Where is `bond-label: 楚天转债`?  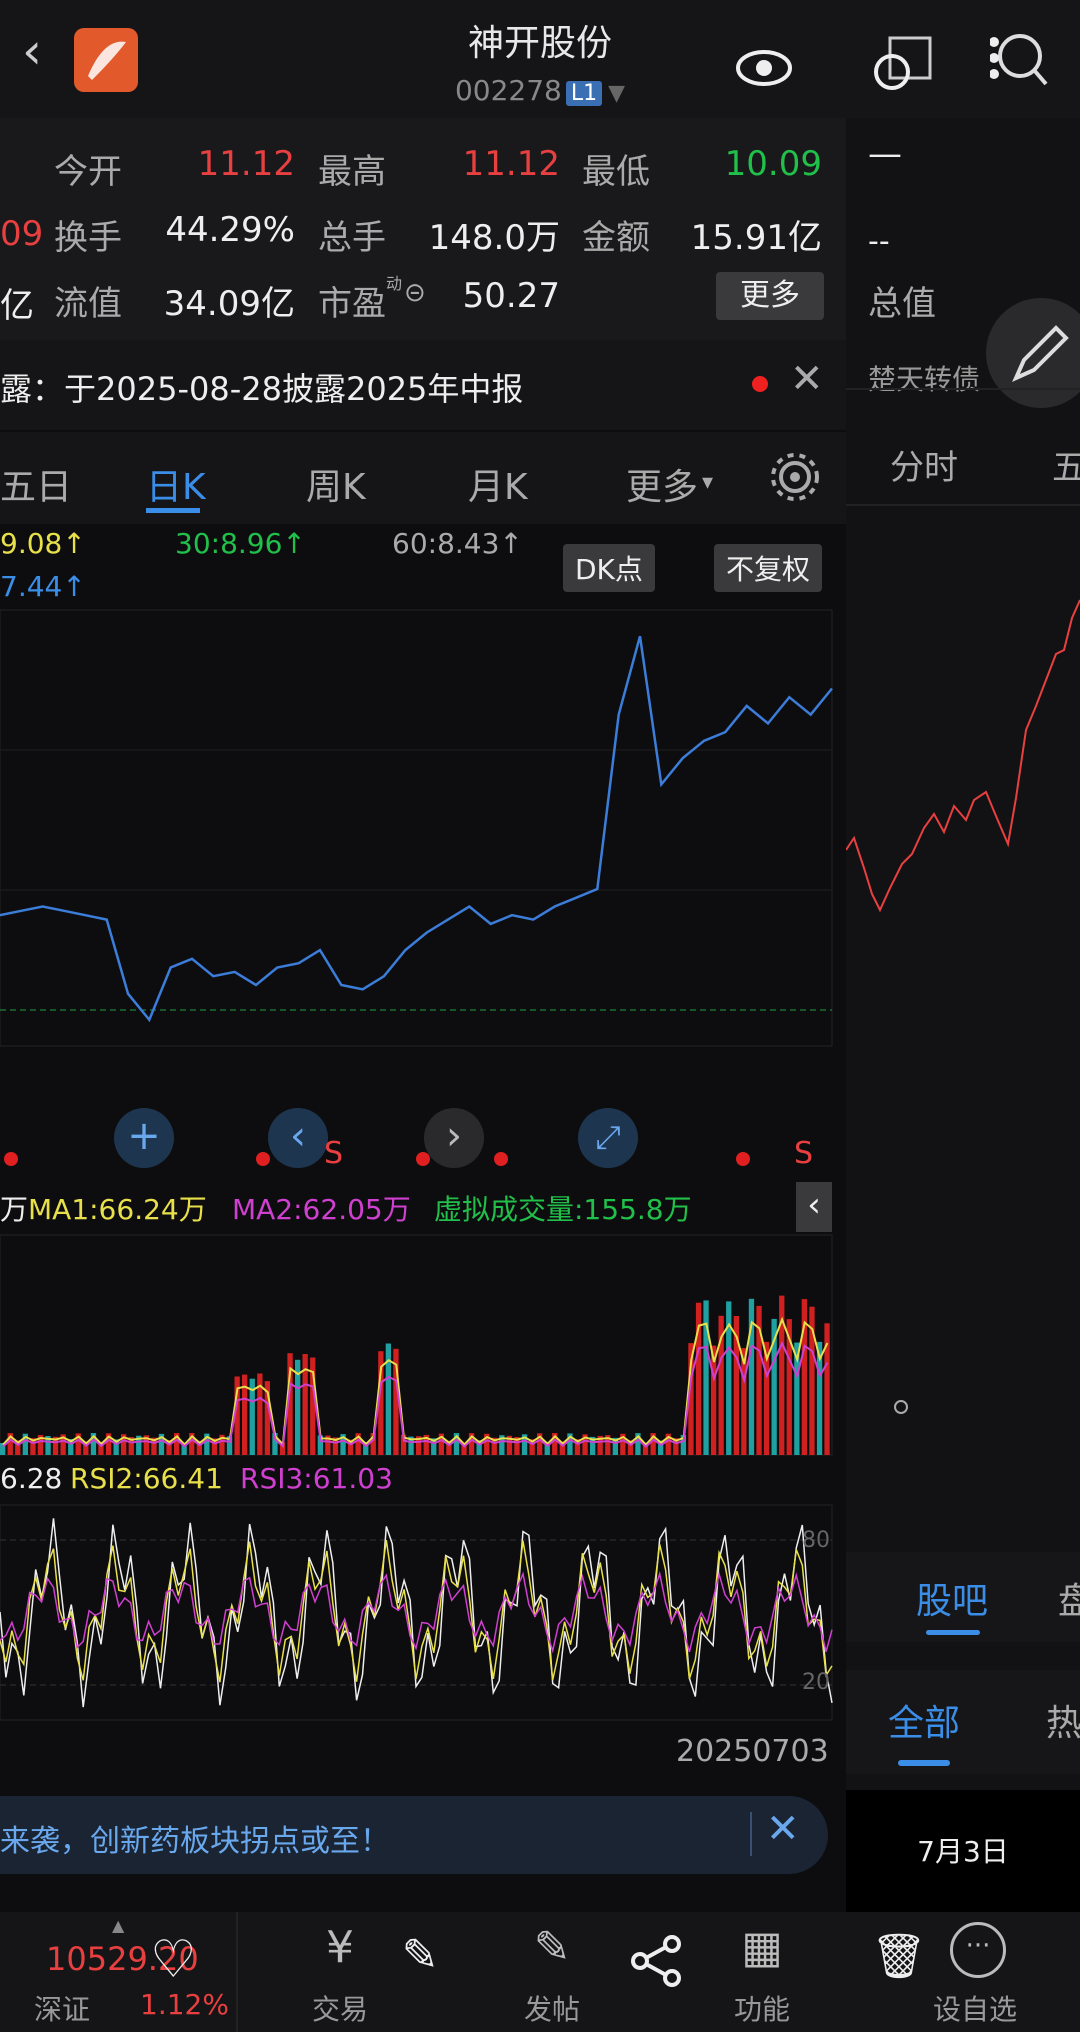
bond-label: 楚天转债 is located at coordinates (924, 378).